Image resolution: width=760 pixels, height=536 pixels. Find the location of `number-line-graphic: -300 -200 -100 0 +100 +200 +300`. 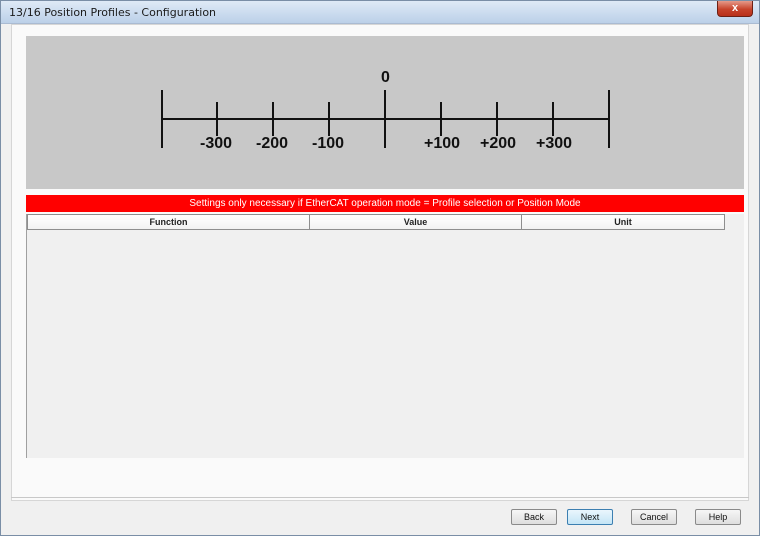

number-line-graphic: -300 -200 -100 0 +100 +200 +300 is located at coordinates (385, 110).